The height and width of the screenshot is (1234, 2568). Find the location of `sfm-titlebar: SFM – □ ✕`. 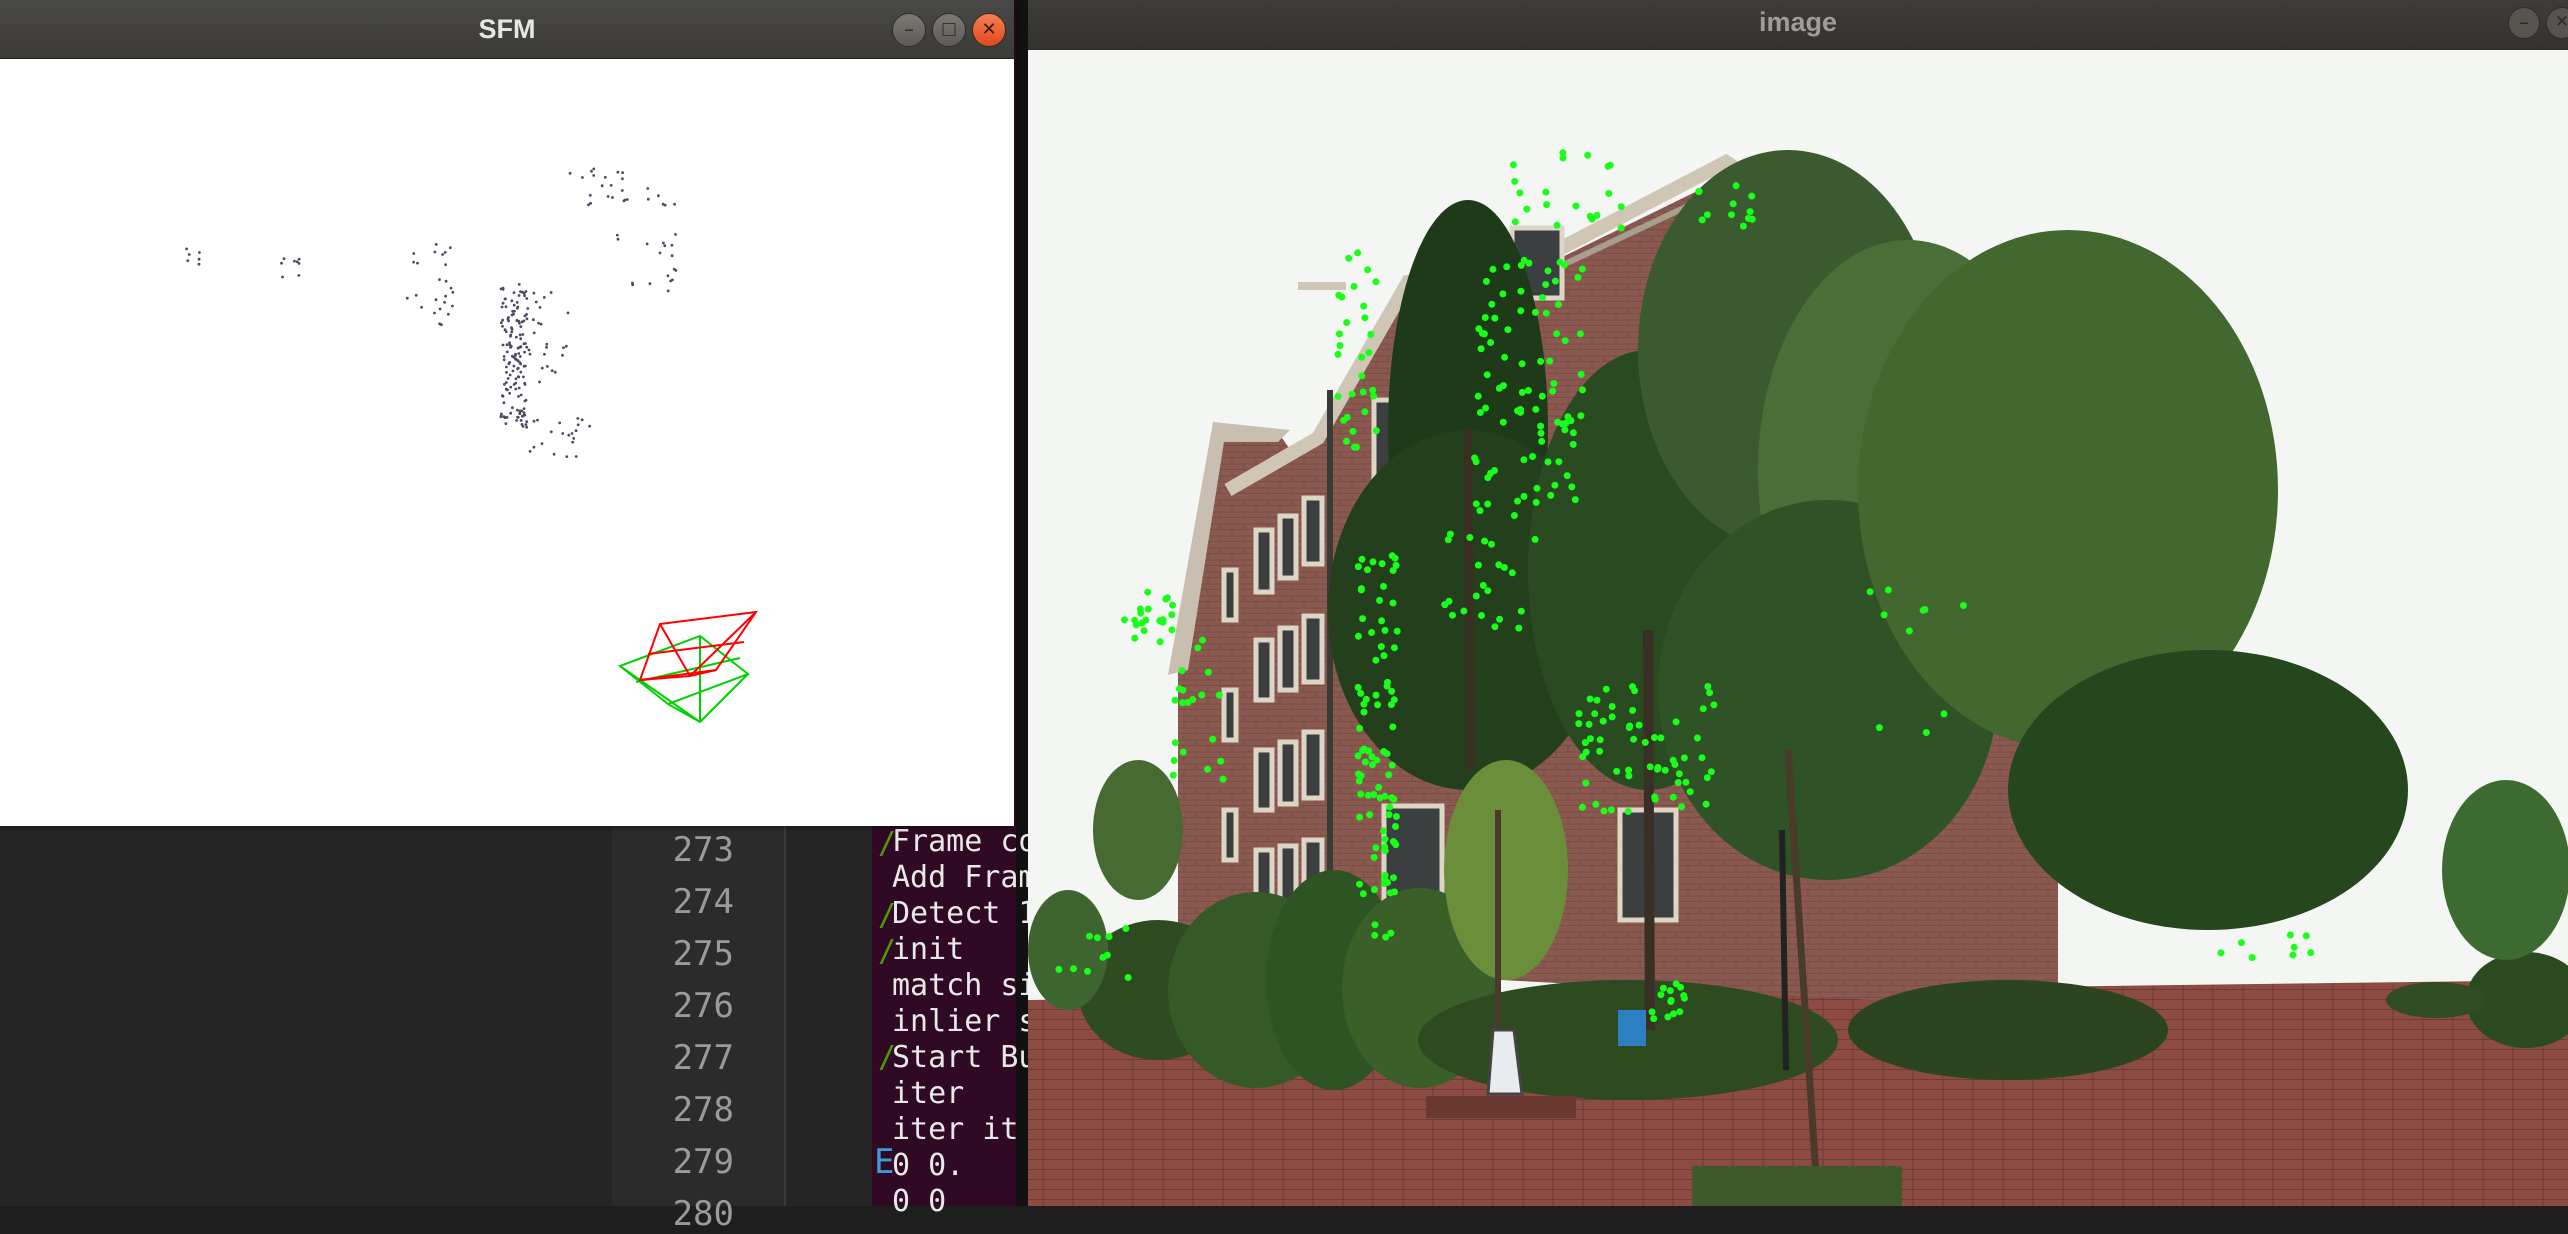

sfm-titlebar: SFM – □ ✕ is located at coordinates (507, 29).